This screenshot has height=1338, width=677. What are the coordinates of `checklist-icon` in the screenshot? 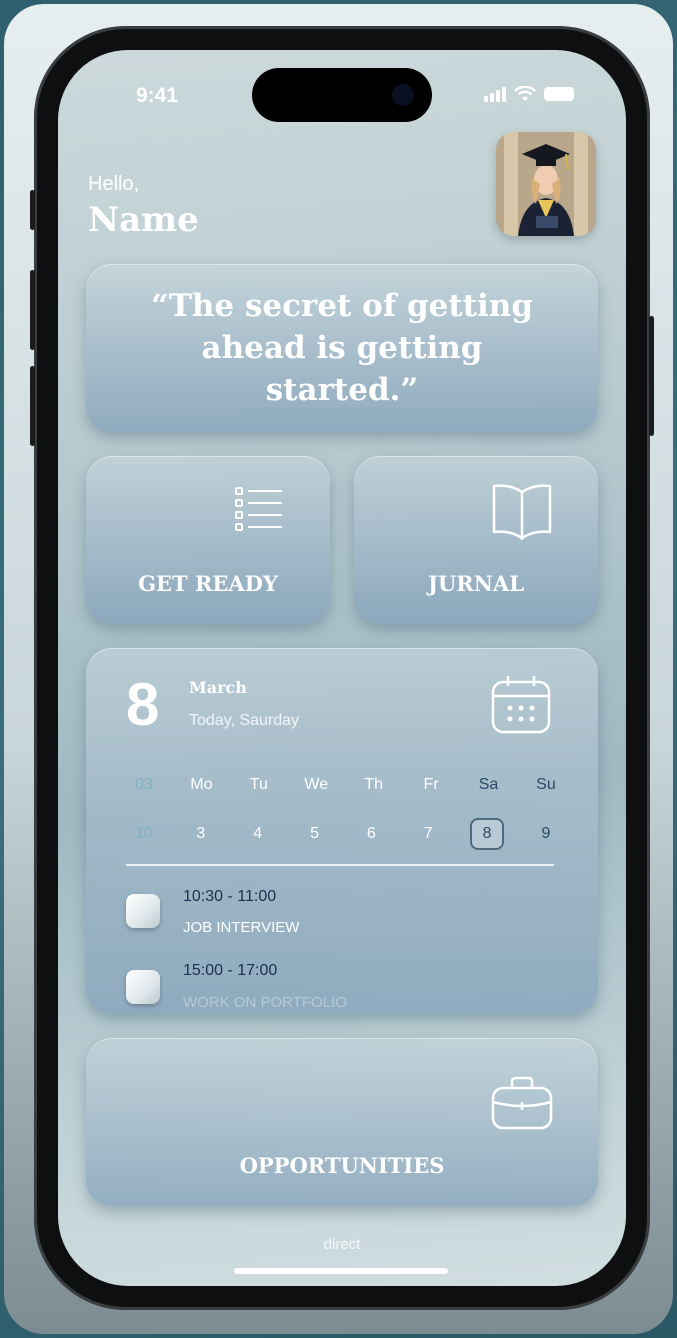 It's located at (258, 509).